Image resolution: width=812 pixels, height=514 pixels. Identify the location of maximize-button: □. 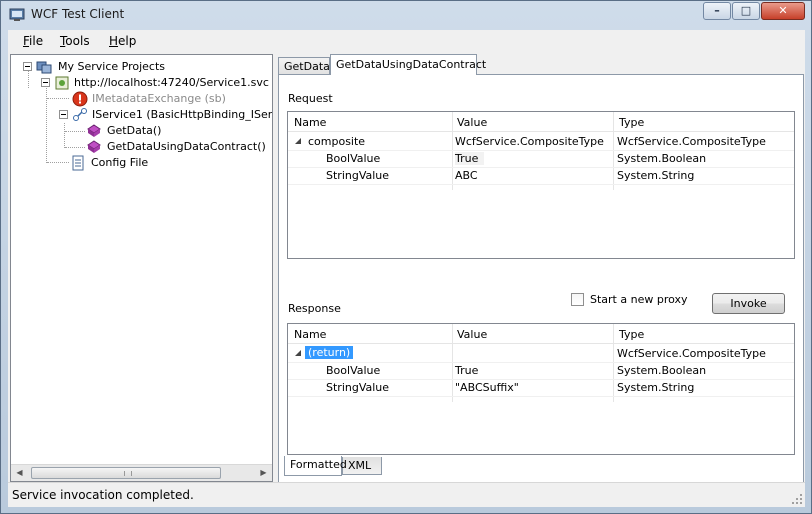
(746, 11).